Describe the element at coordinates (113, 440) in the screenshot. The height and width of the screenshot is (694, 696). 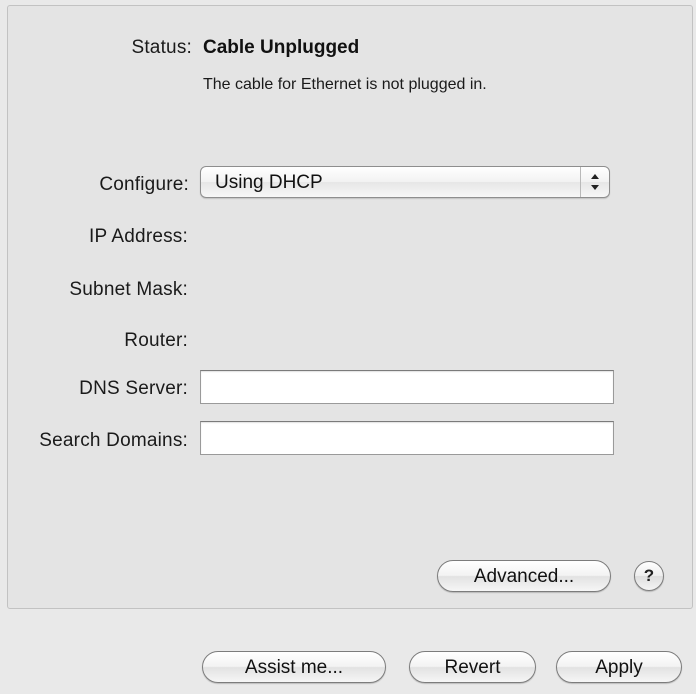
I see `search-domains-label: Search Domains:` at that location.